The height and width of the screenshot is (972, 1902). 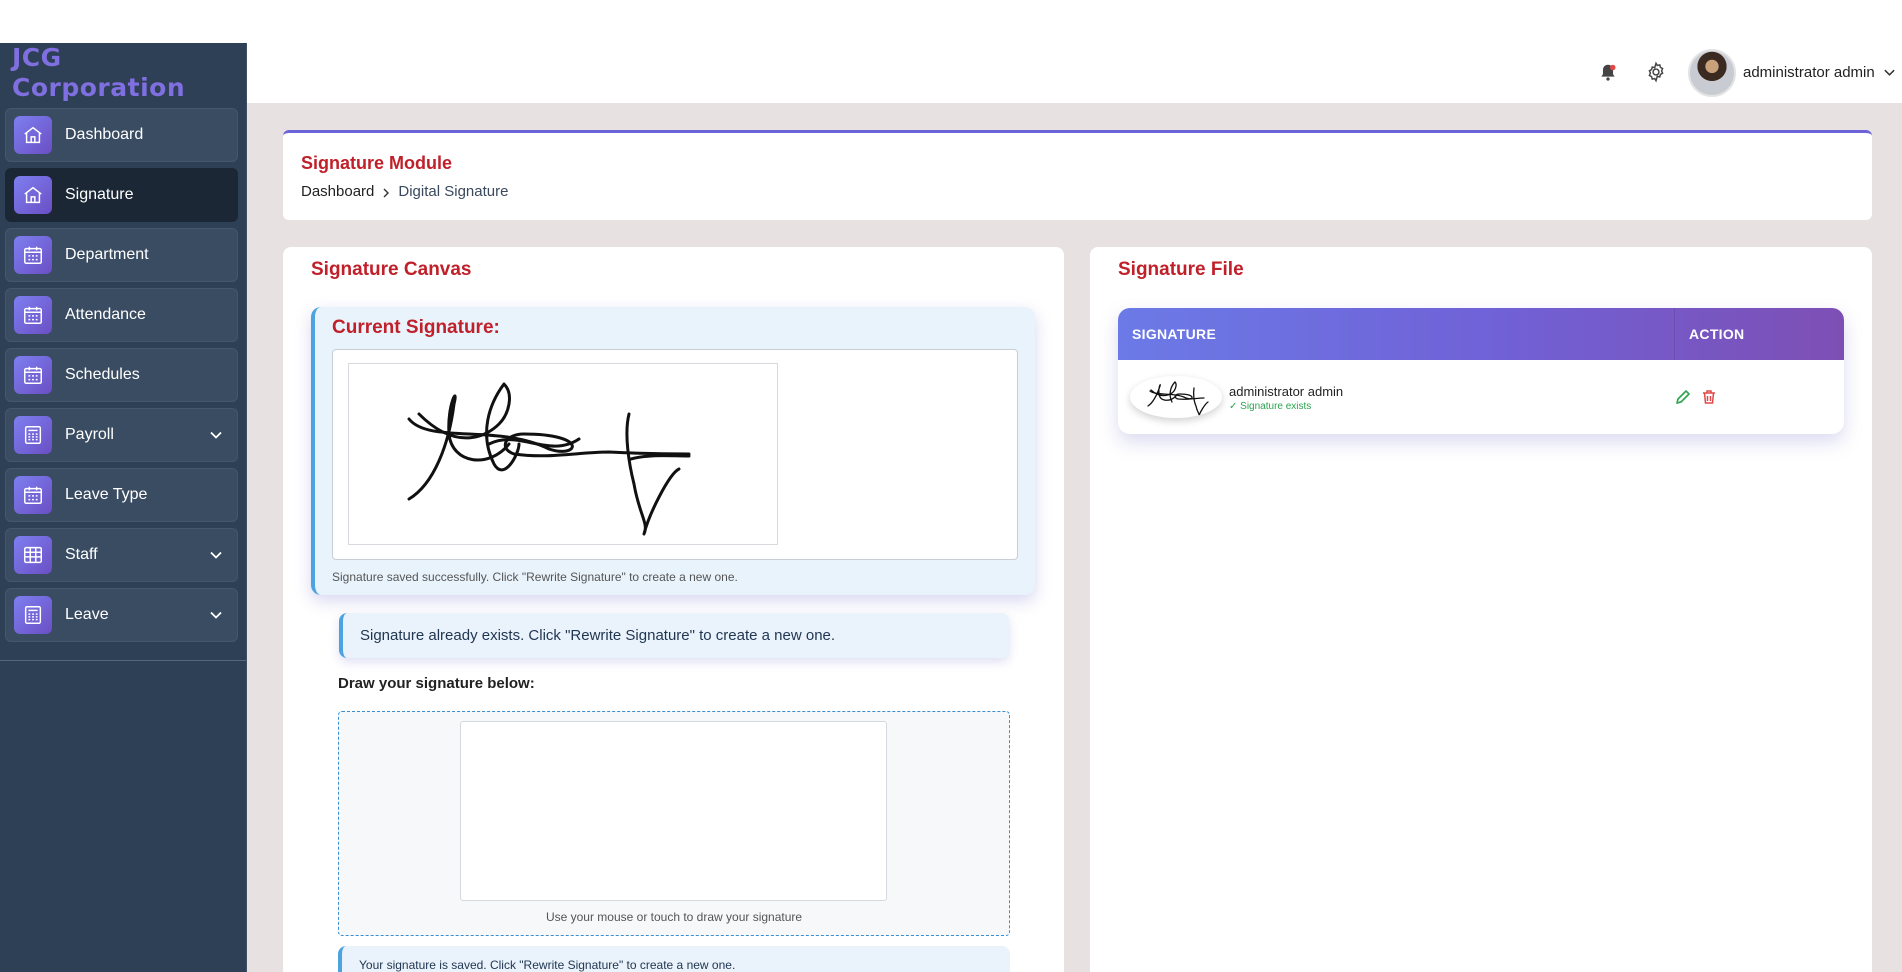 What do you see at coordinates (391, 269) in the screenshot?
I see `panel-title-canvas: Signature Canvas` at bounding box center [391, 269].